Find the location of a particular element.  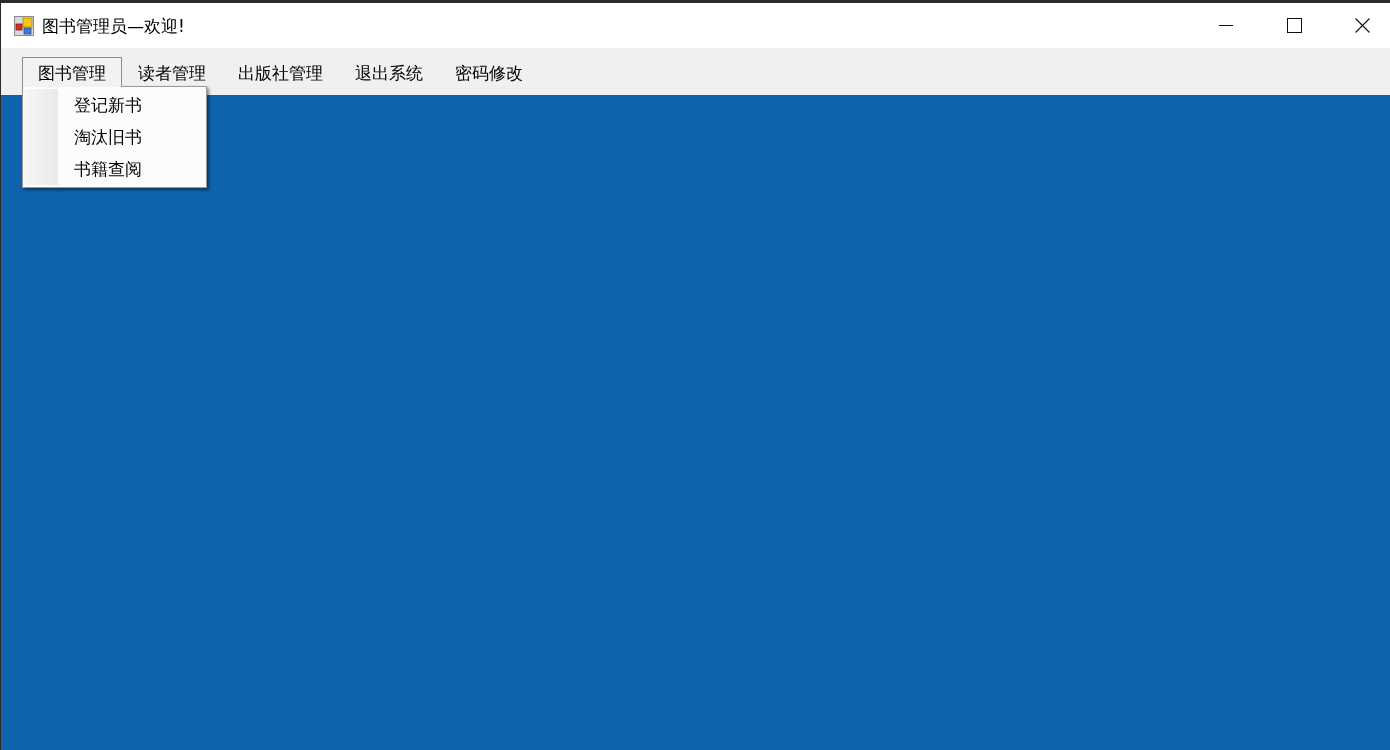

dropdown-item: 淘汰旧书 is located at coordinates (132, 137).